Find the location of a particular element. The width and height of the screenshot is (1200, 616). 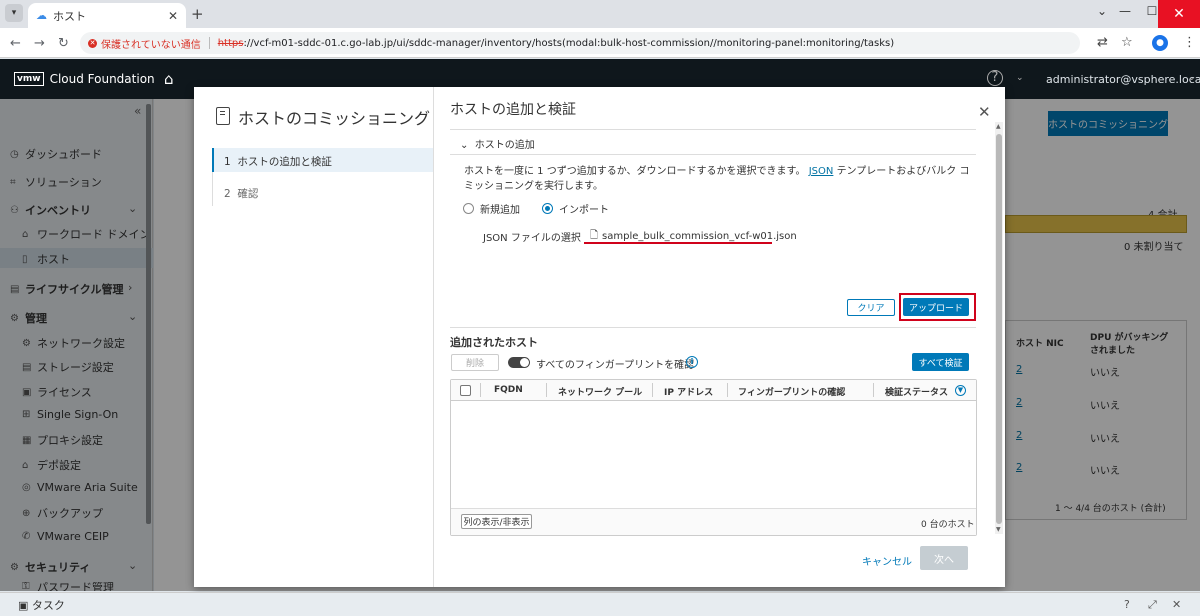

window-close-icon: ✕ is located at coordinates (1179, 14).